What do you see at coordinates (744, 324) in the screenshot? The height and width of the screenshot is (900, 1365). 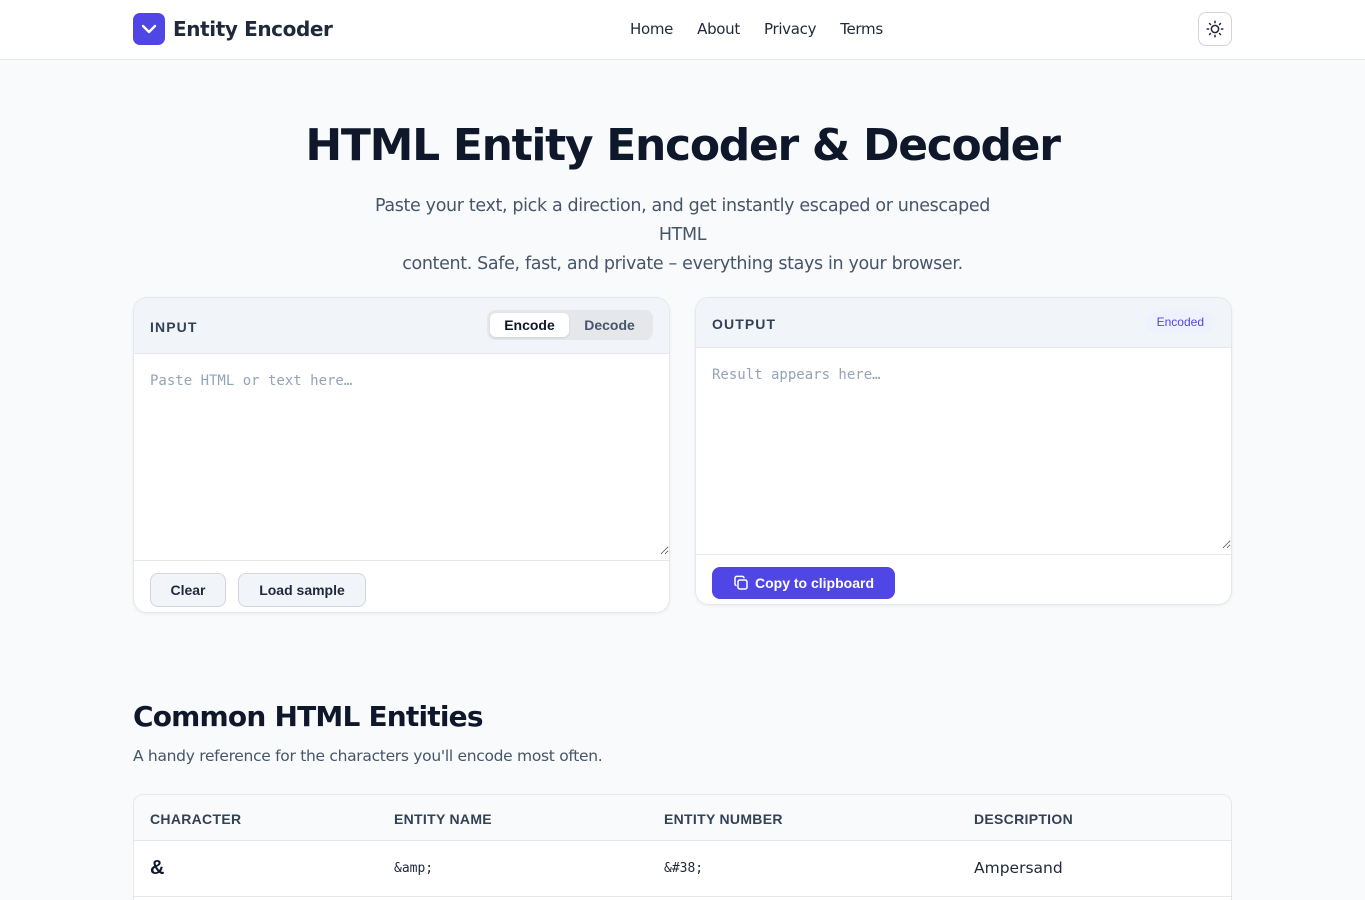 I see `output-label: OUTPUT` at bounding box center [744, 324].